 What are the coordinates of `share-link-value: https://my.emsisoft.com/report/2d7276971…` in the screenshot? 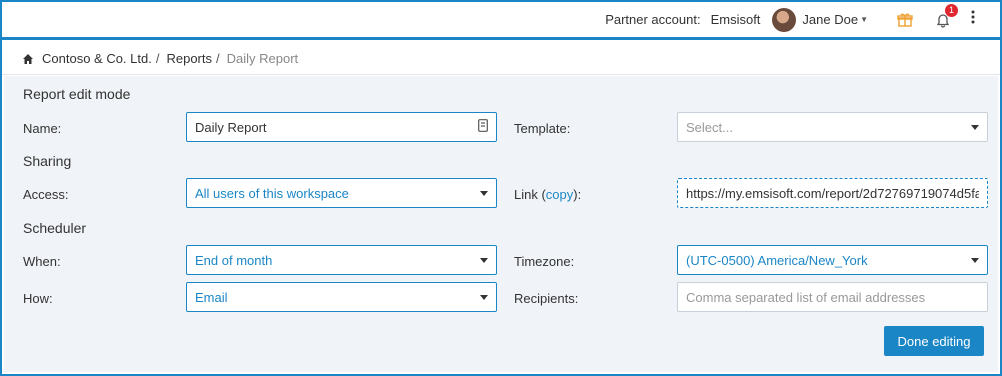 It's located at (832, 193).